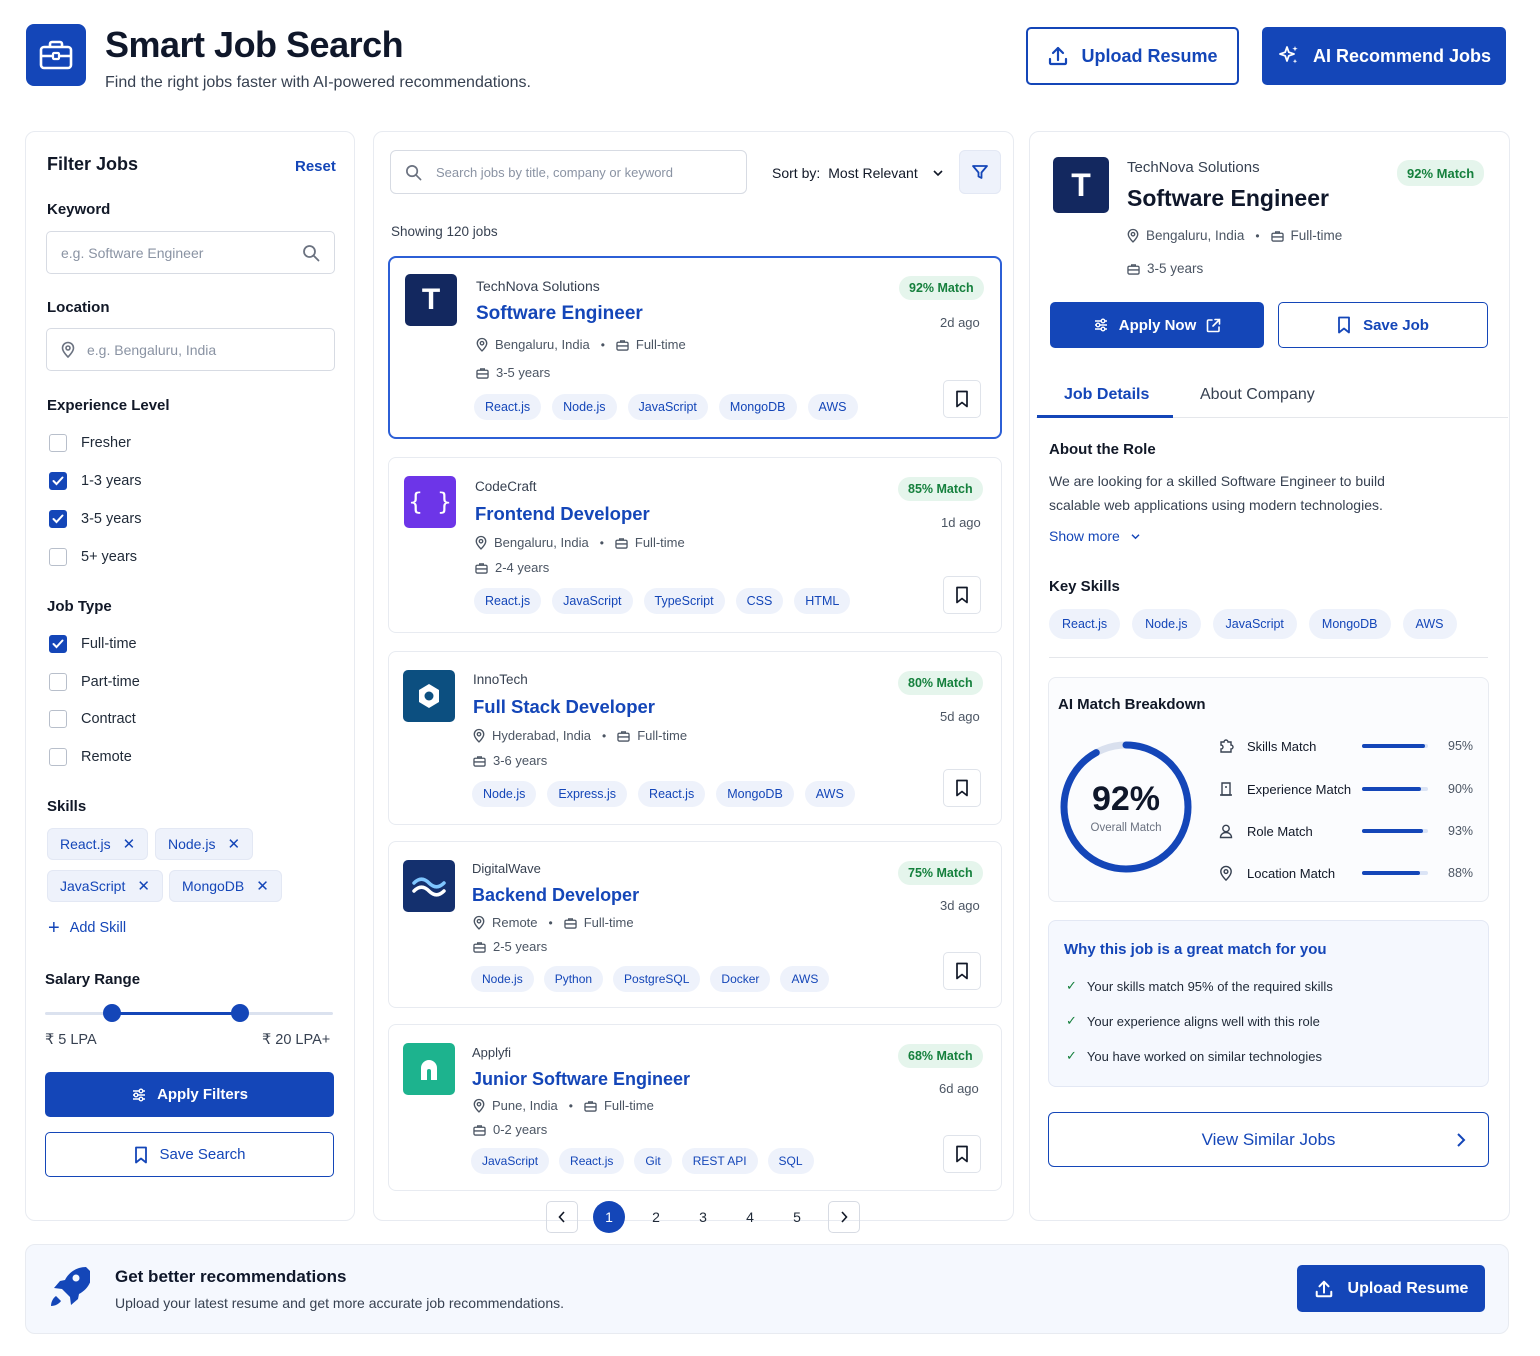 Image resolution: width=1540 pixels, height=1356 pixels. What do you see at coordinates (240, 1013) in the screenshot?
I see `salary-max-handle` at bounding box center [240, 1013].